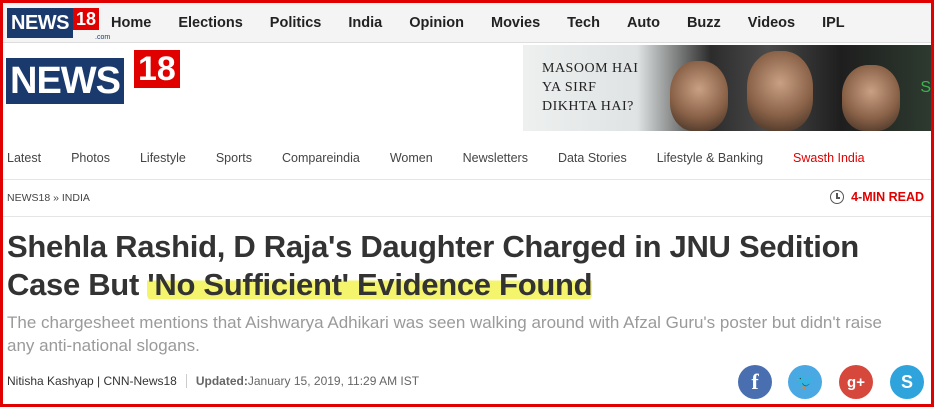  Describe the element at coordinates (370, 284) in the screenshot. I see `headline-highlighted-text: 'No Sufficient' Evidence Found` at that location.